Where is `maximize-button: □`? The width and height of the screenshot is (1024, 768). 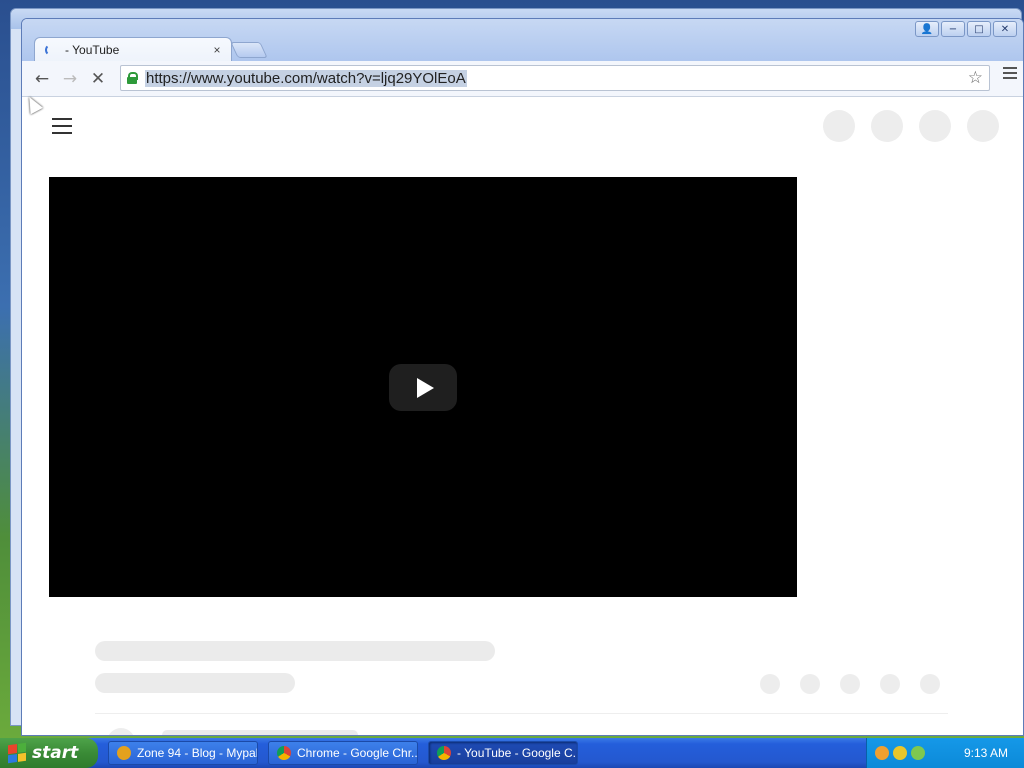 maximize-button: □ is located at coordinates (979, 29).